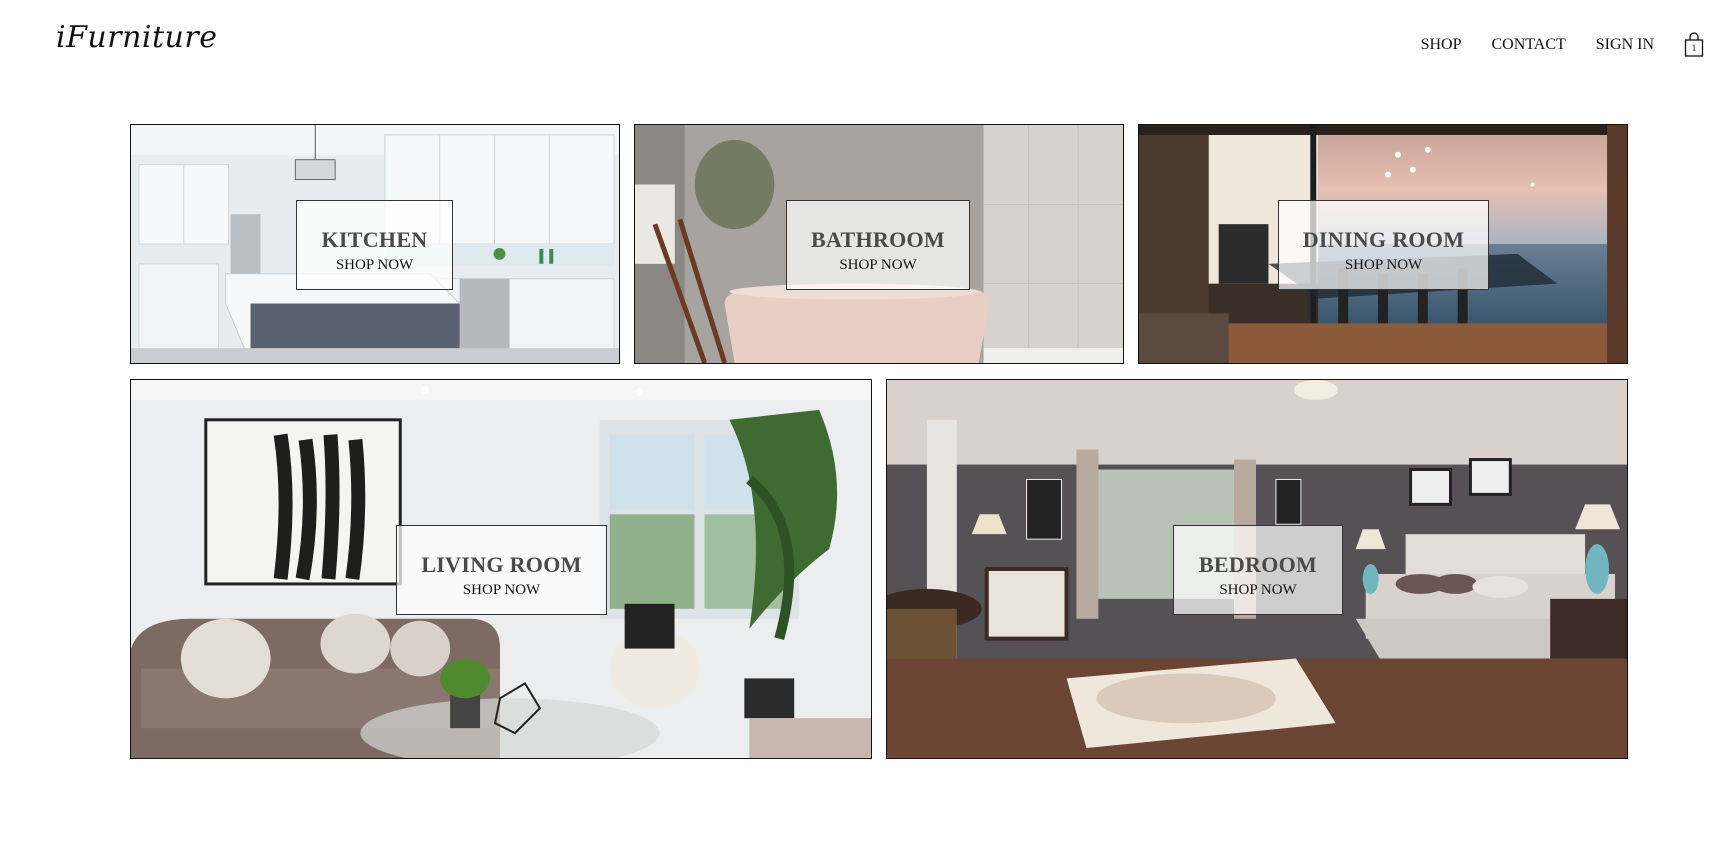 Image resolution: width=1732 pixels, height=862 pixels. What do you see at coordinates (878, 239) in the screenshot?
I see `category-title: BATHROOM` at bounding box center [878, 239].